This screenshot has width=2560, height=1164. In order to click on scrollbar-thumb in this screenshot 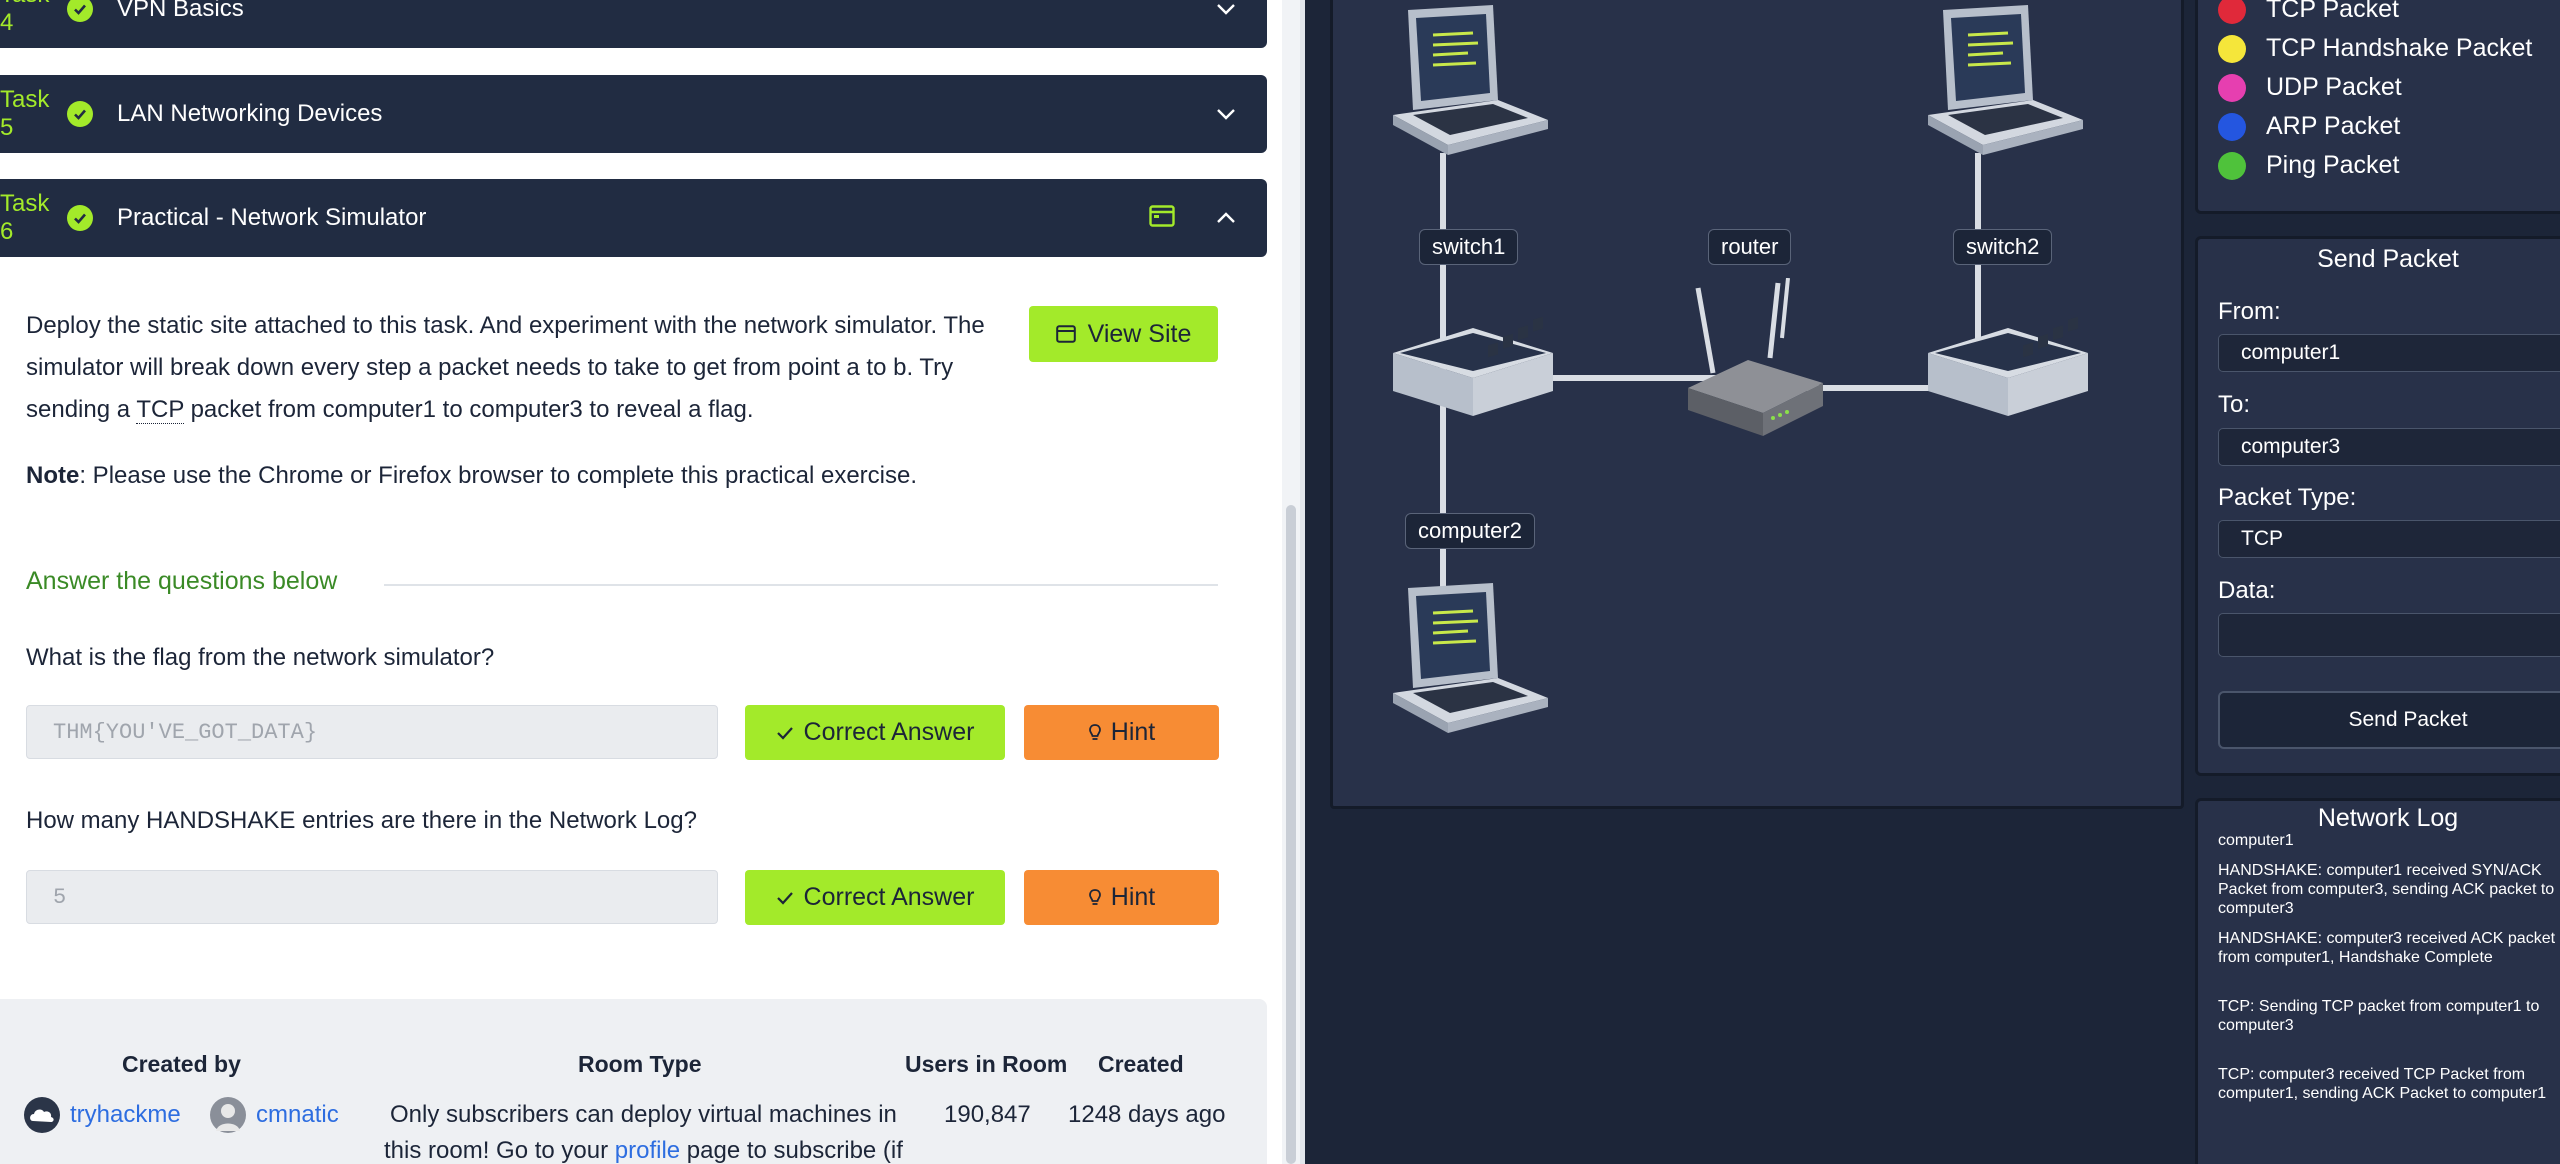, I will do `click(1291, 834)`.